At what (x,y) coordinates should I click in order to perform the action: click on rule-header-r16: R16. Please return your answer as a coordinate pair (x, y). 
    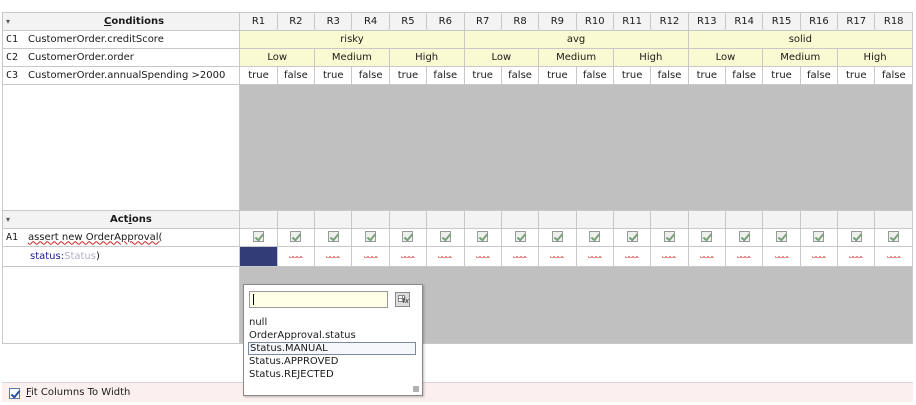
    Looking at the image, I should click on (819, 21).